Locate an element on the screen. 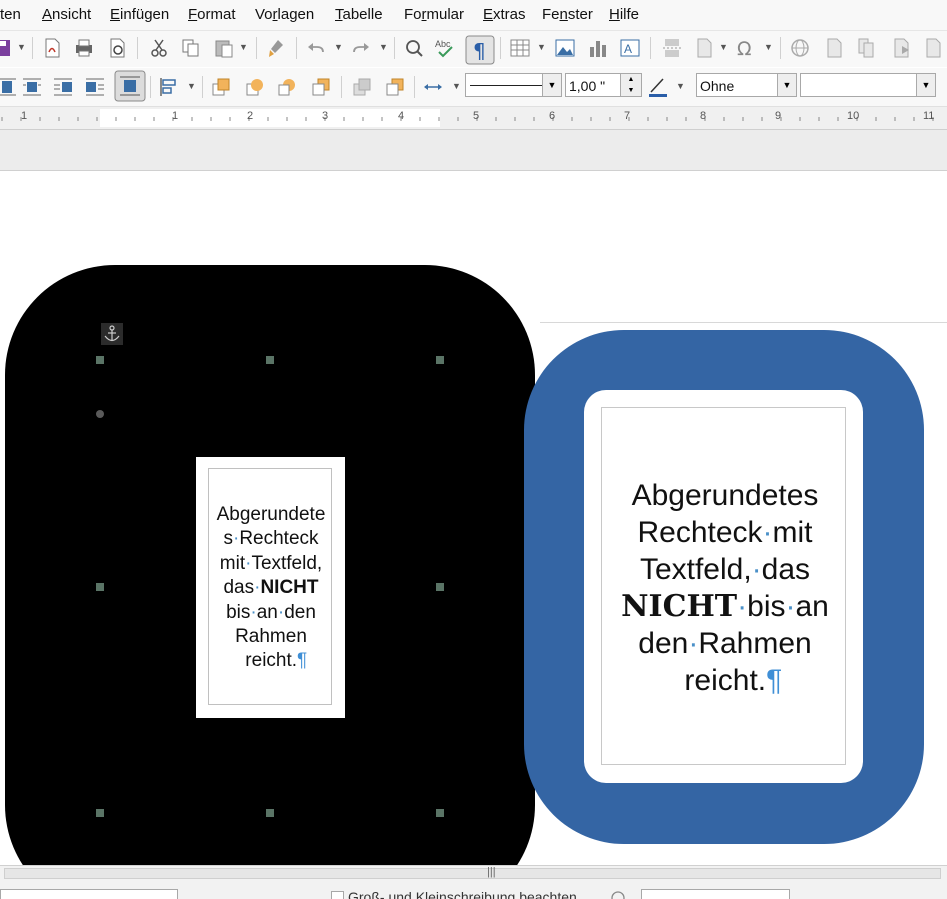 The height and width of the screenshot is (899, 947). bring-to-front-icon is located at coordinates (221, 87).